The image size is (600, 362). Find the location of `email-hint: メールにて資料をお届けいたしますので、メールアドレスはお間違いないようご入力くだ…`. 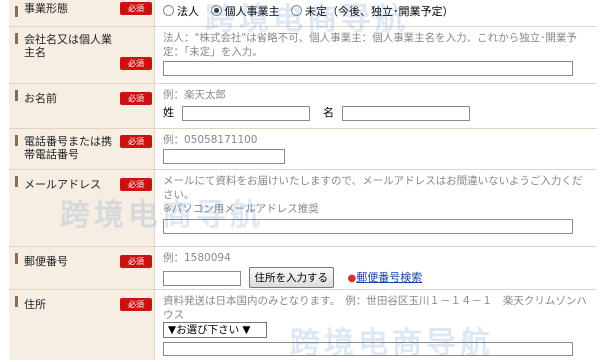

email-hint: メールにて資料をお届けいたしますので、メールアドレスはお間違いないようご入力くだ… is located at coordinates (373, 188).